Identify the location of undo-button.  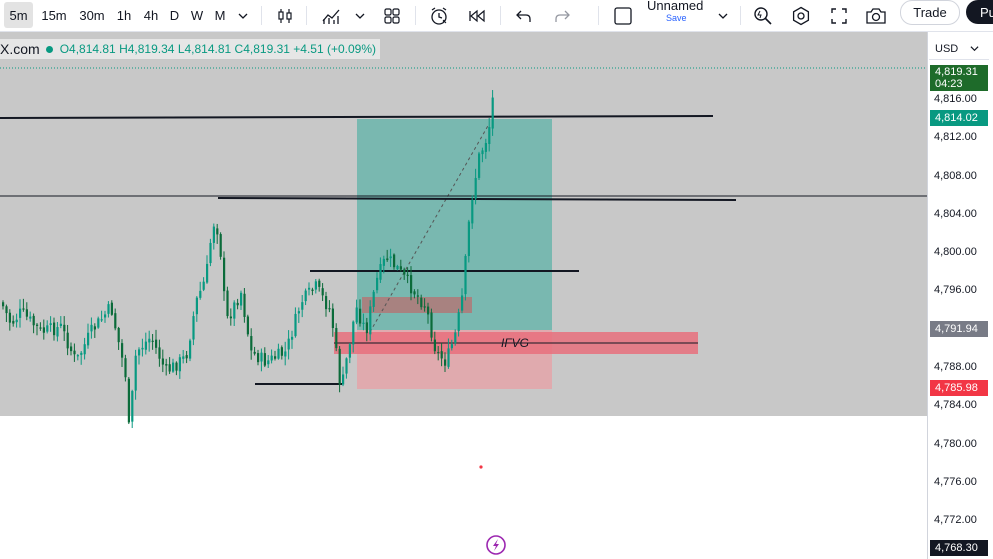
(524, 15).